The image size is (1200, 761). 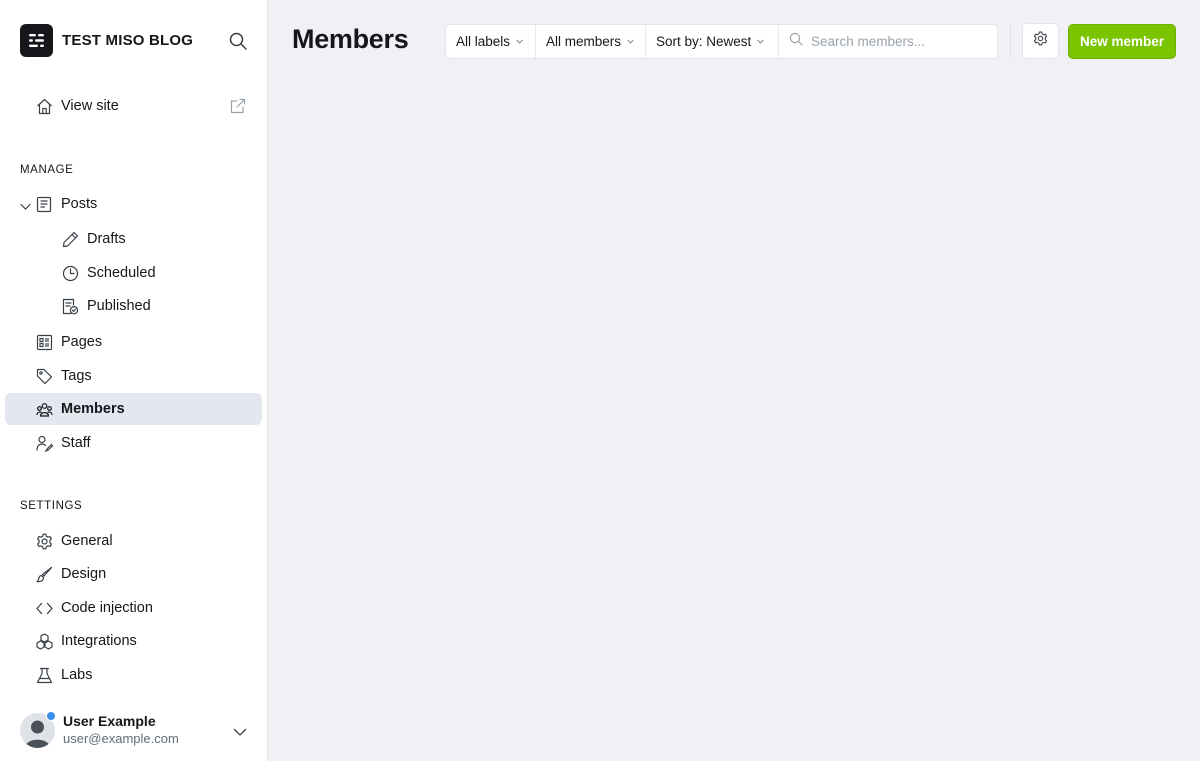 What do you see at coordinates (79, 204) in the screenshot?
I see `nav-posts-label: Posts` at bounding box center [79, 204].